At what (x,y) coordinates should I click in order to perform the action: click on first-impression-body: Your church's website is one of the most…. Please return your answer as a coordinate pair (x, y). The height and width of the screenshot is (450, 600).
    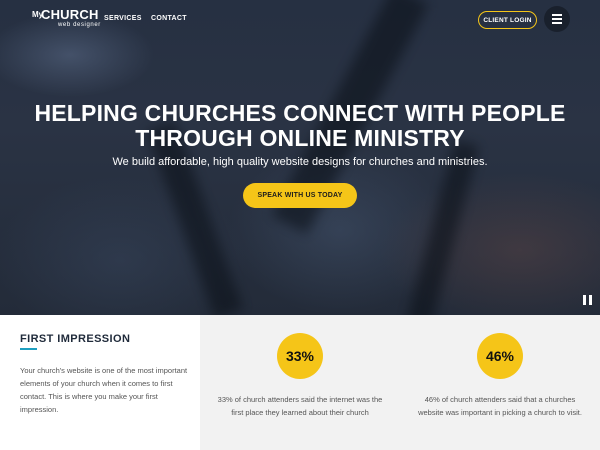
    Looking at the image, I should click on (104, 390).